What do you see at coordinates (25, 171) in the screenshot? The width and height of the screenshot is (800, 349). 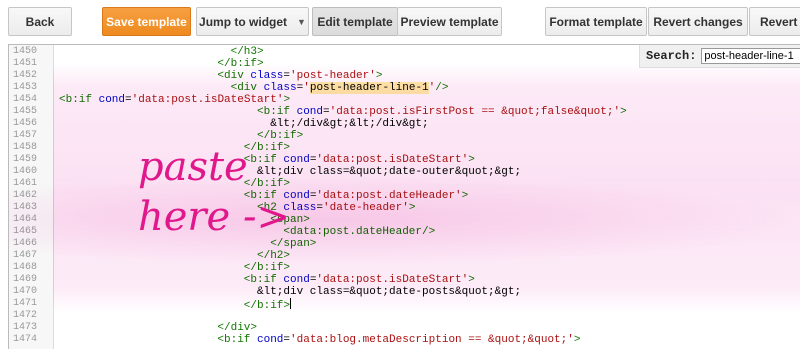 I see `line-number: 1460` at bounding box center [25, 171].